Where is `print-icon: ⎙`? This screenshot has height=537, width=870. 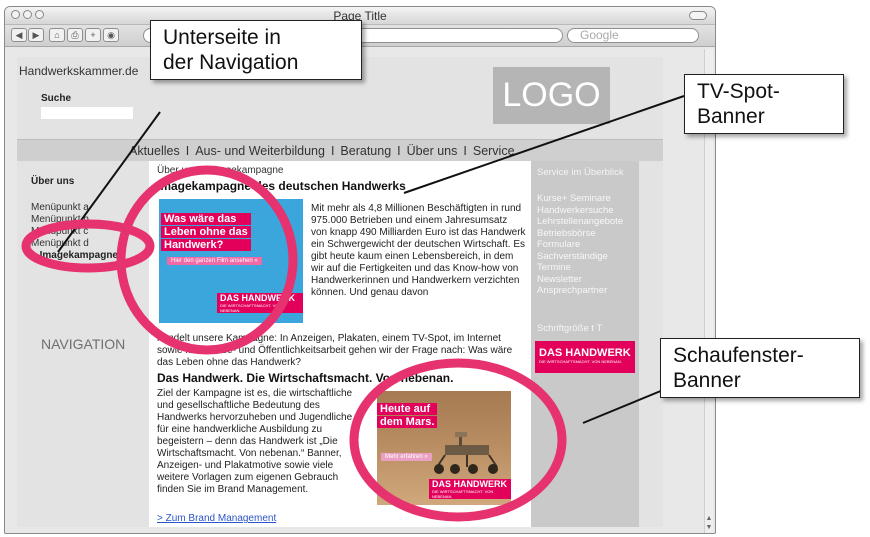
print-icon: ⎙ is located at coordinates (75, 35).